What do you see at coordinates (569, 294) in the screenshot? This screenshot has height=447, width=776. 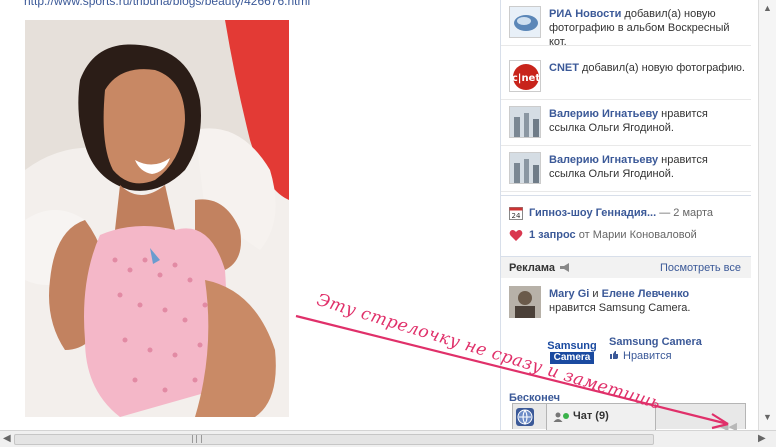 I see `ad-user-link: Mary Gi` at bounding box center [569, 294].